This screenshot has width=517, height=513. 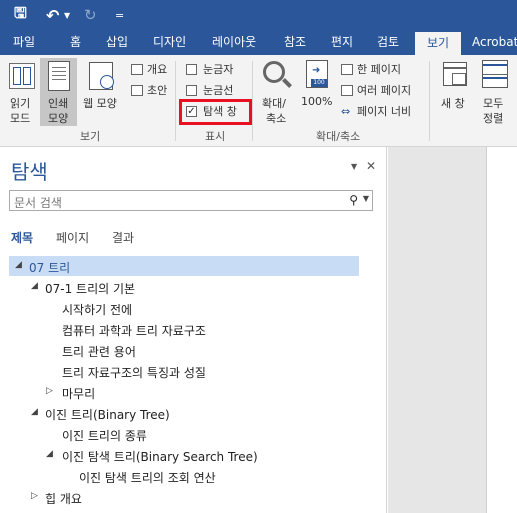 What do you see at coordinates (234, 42) in the screenshot?
I see `tab-layout: 레이아웃` at bounding box center [234, 42].